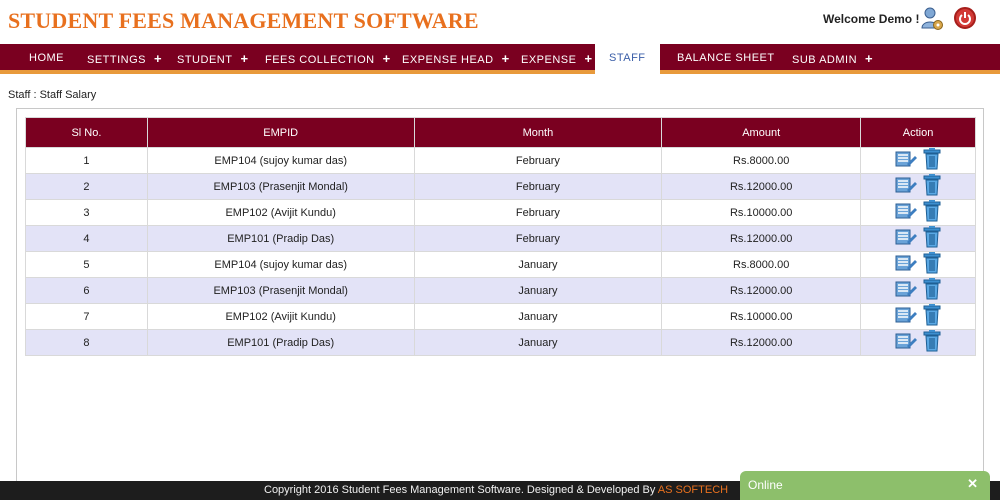 This screenshot has width=1000, height=500. What do you see at coordinates (832, 57) in the screenshot?
I see `nav-sub-admin: SUB ADMIN +` at bounding box center [832, 57].